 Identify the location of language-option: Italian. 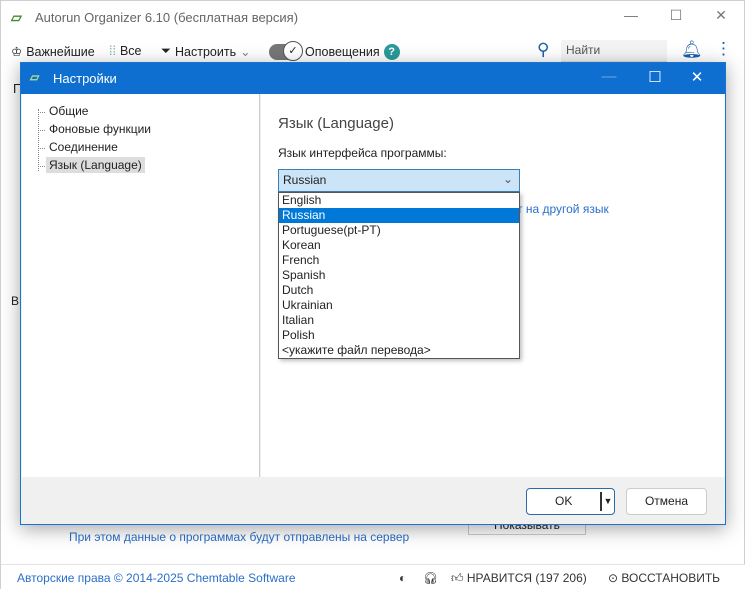
(399, 320).